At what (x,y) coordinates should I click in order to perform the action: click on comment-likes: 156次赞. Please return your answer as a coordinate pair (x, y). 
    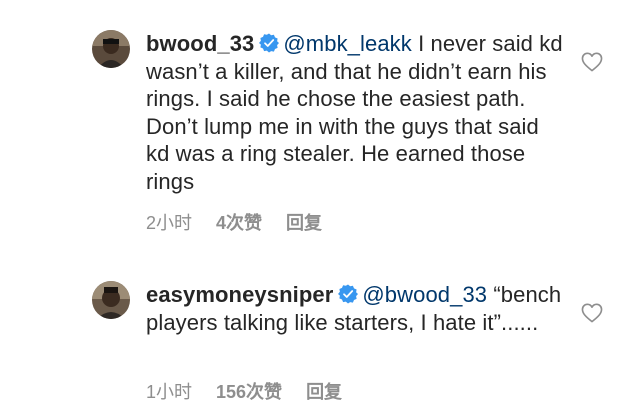
    Looking at the image, I should click on (249, 391).